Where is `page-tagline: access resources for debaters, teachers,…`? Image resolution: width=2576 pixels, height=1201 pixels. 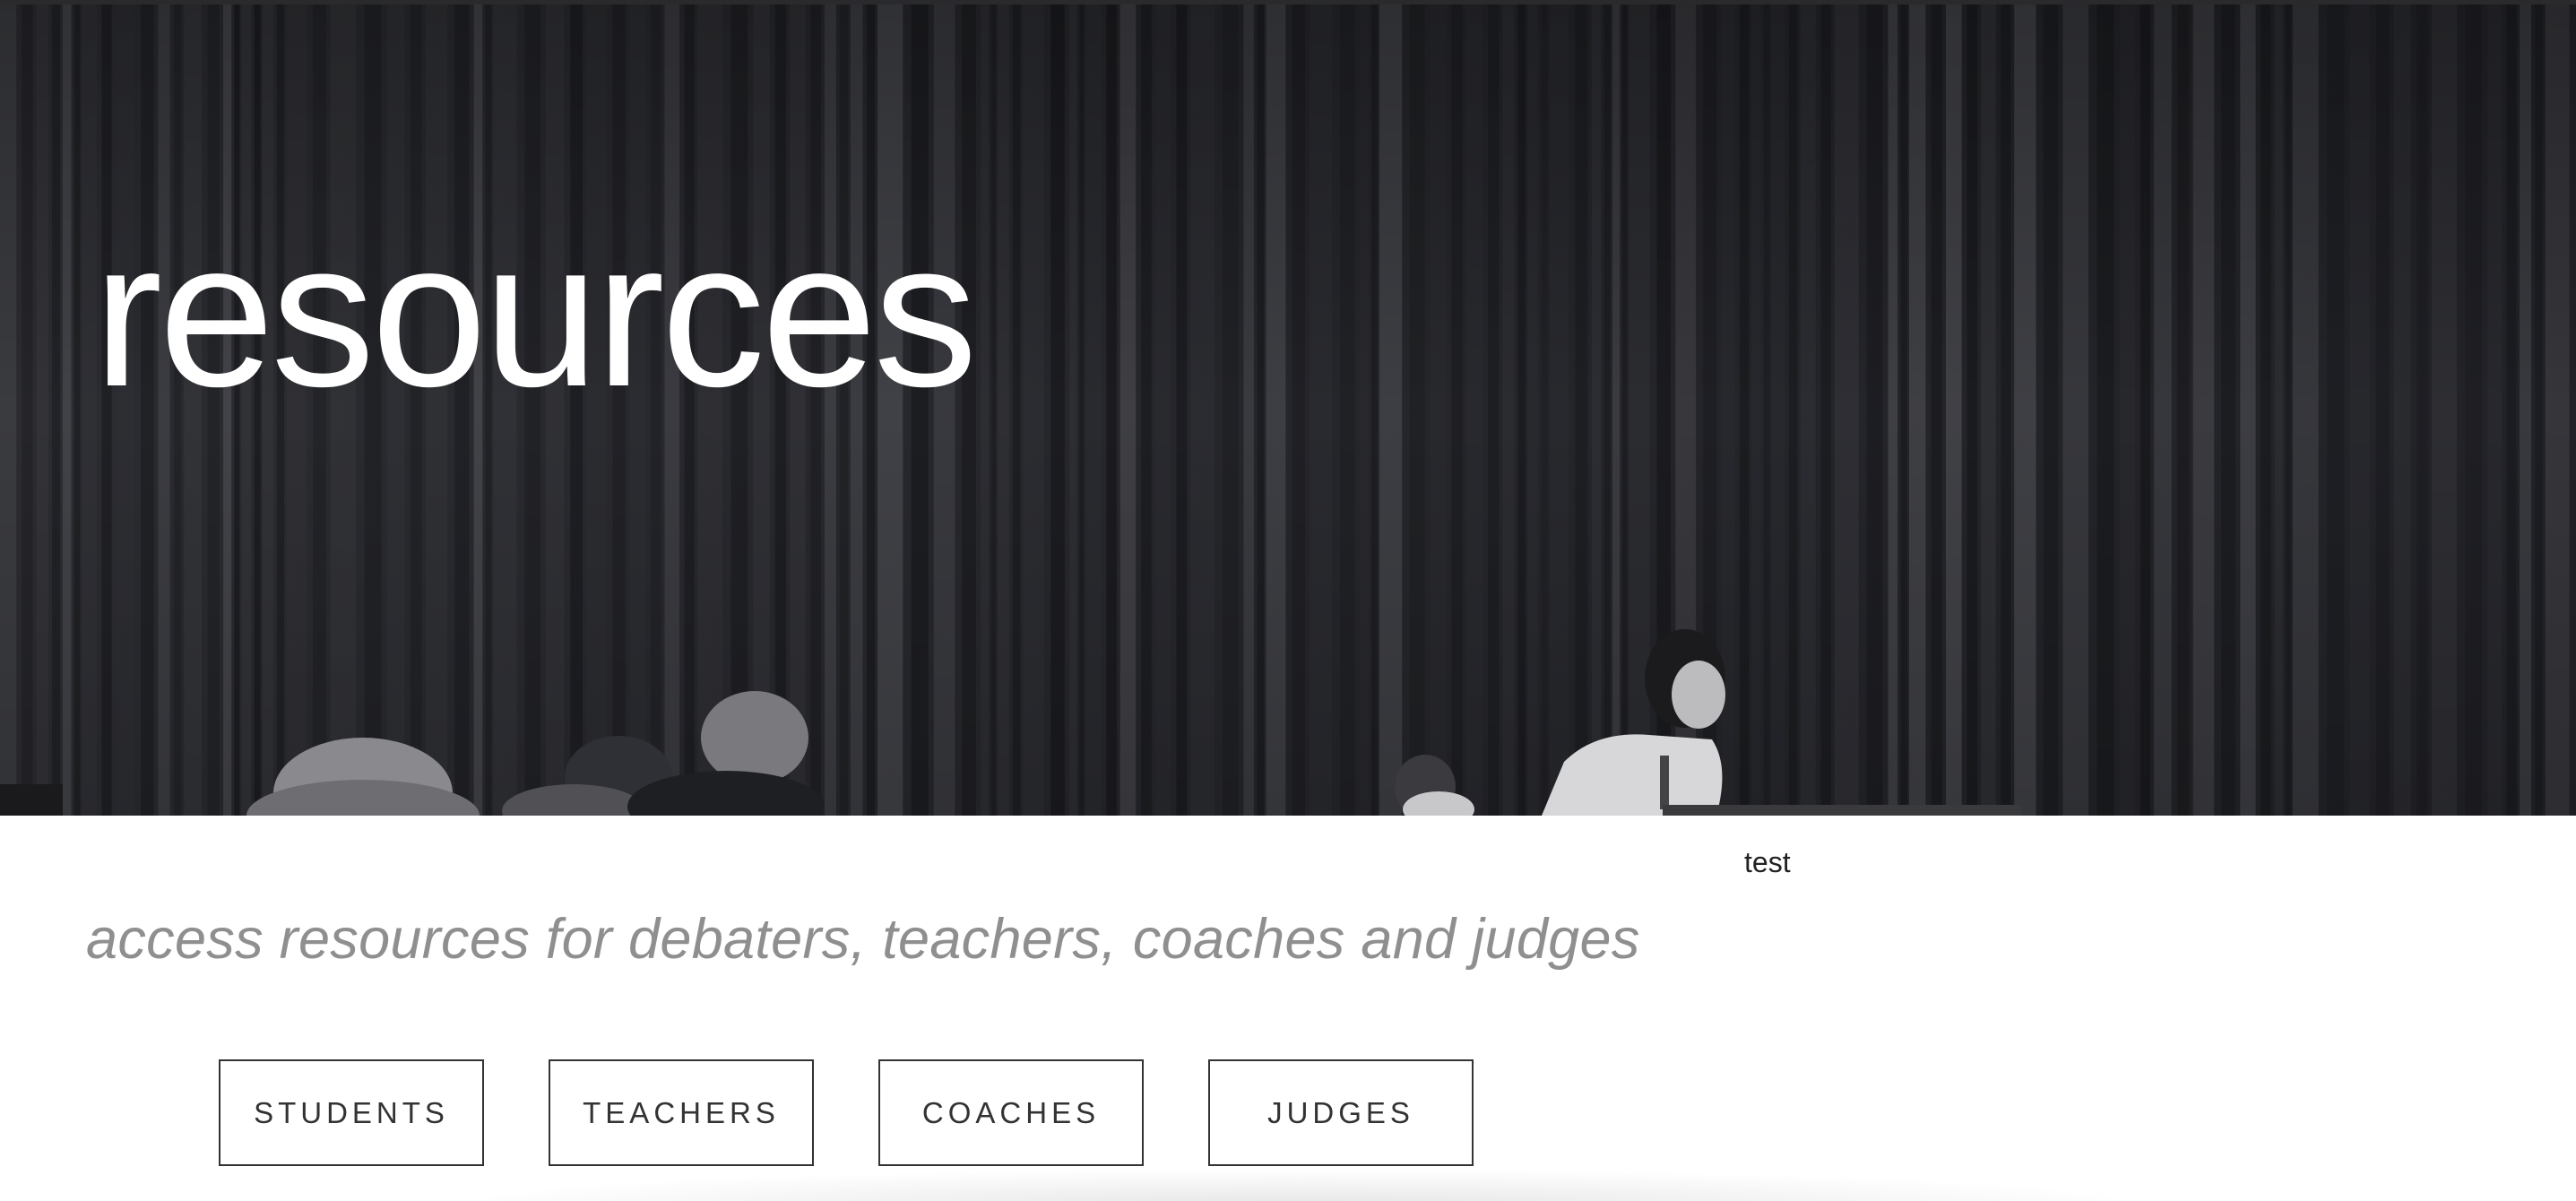 page-tagline: access resources for debaters, teachers,… is located at coordinates (863, 939).